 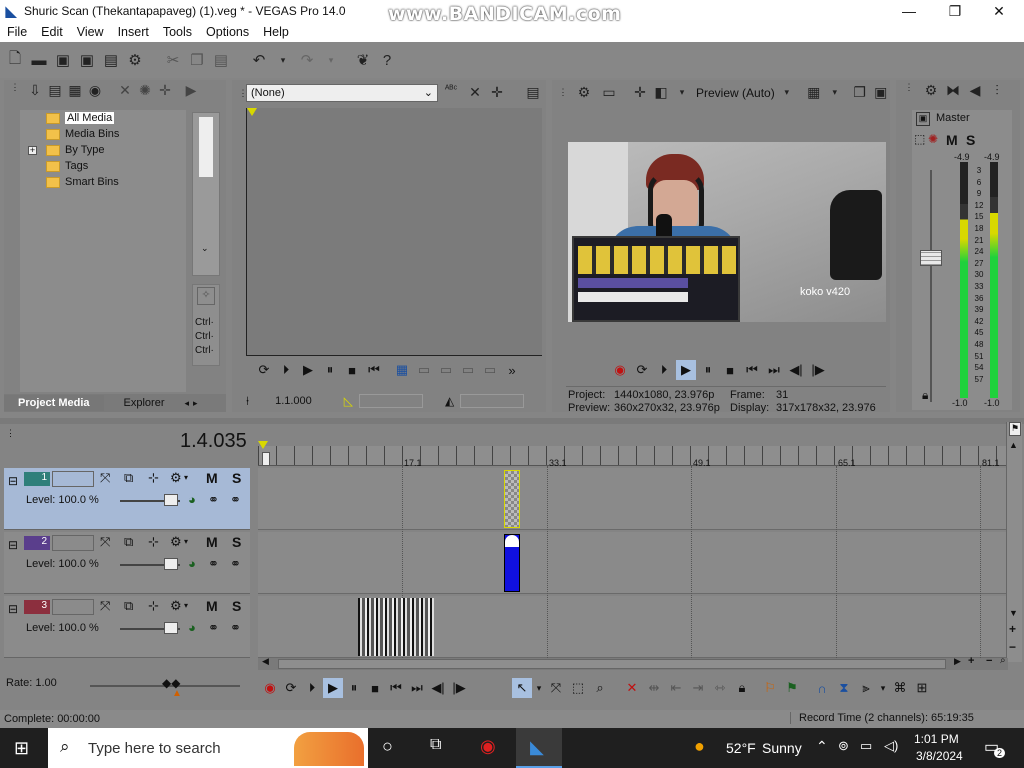 What do you see at coordinates (39, 60) in the screenshot?
I see `open-folder-icon: ▬` at bounding box center [39, 60].